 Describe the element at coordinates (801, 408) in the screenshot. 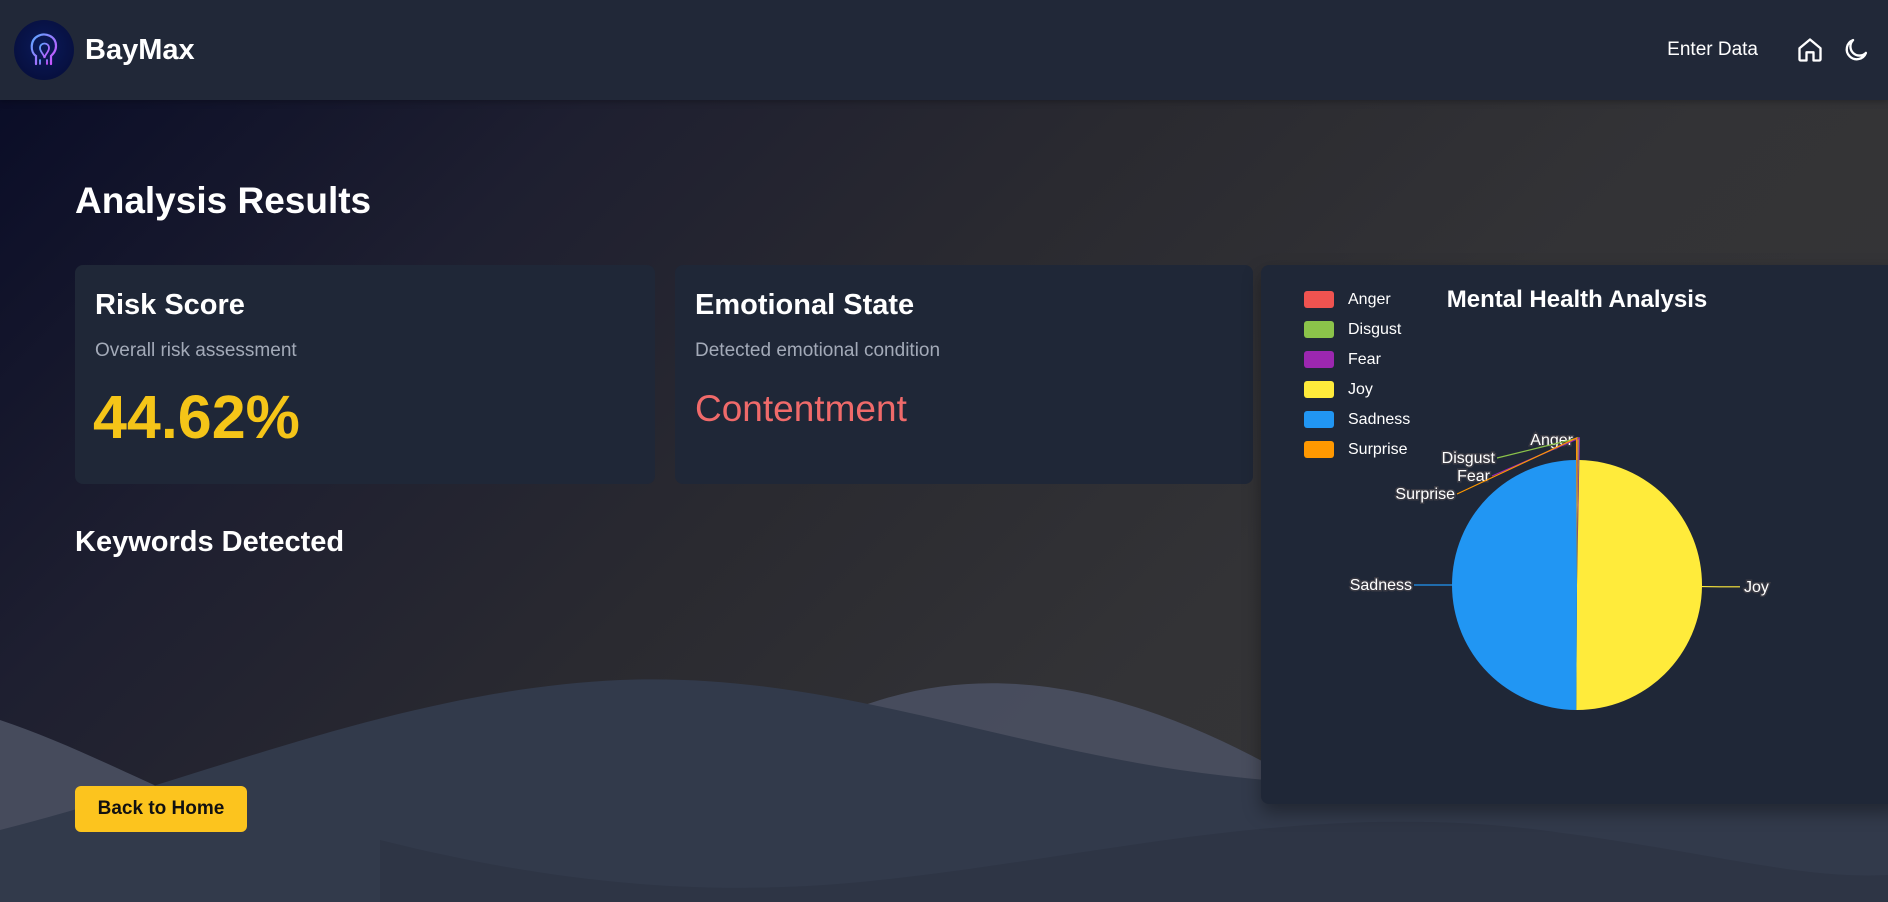

I see `emotional-state-value: Contentment` at that location.